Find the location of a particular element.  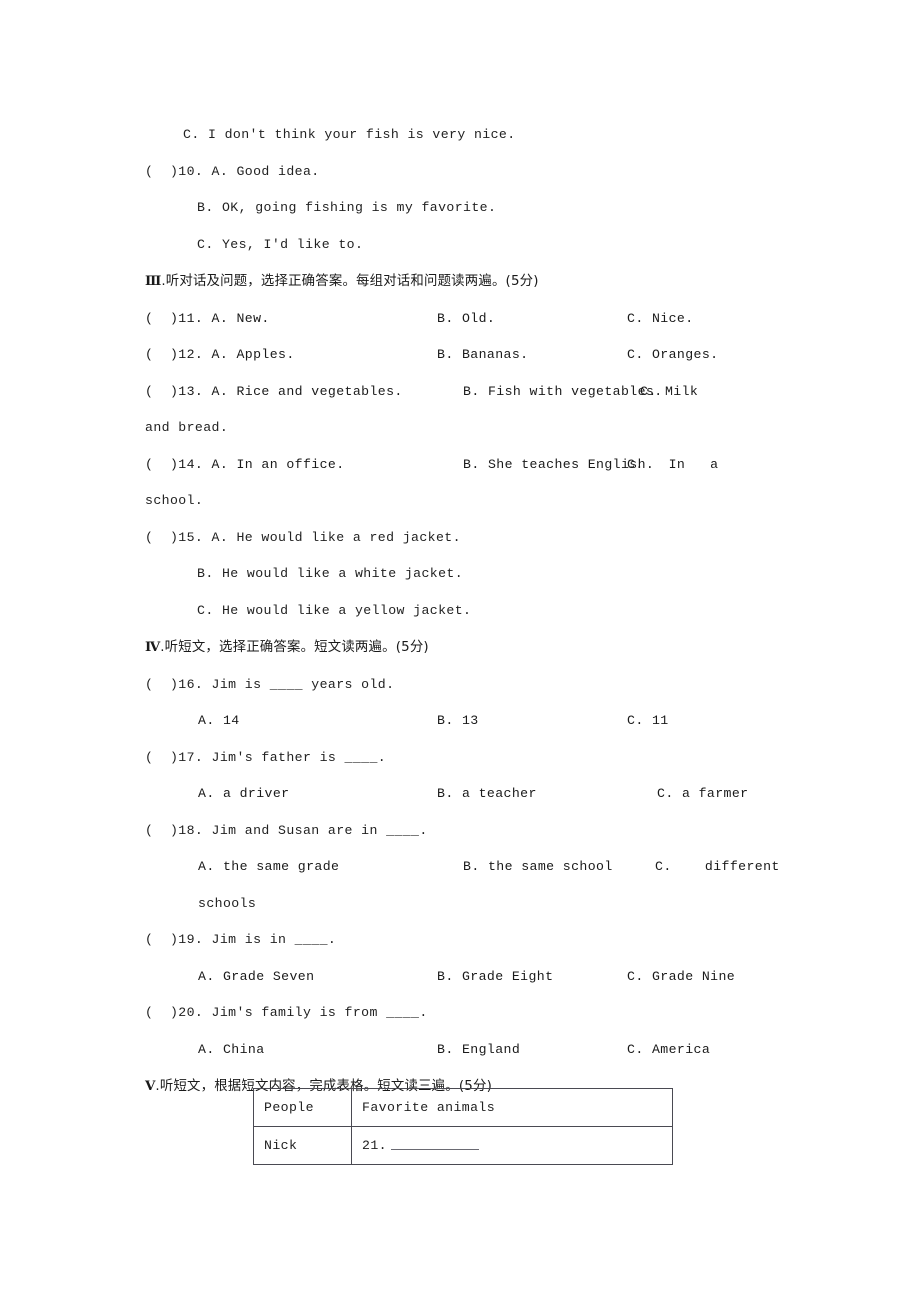

q17-option-a: A. a driver is located at coordinates (244, 793).